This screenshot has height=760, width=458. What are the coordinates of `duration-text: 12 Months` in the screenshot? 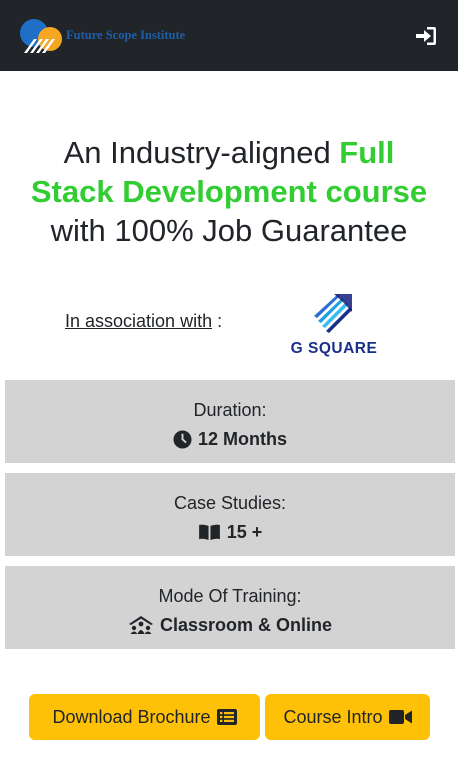 It's located at (242, 439).